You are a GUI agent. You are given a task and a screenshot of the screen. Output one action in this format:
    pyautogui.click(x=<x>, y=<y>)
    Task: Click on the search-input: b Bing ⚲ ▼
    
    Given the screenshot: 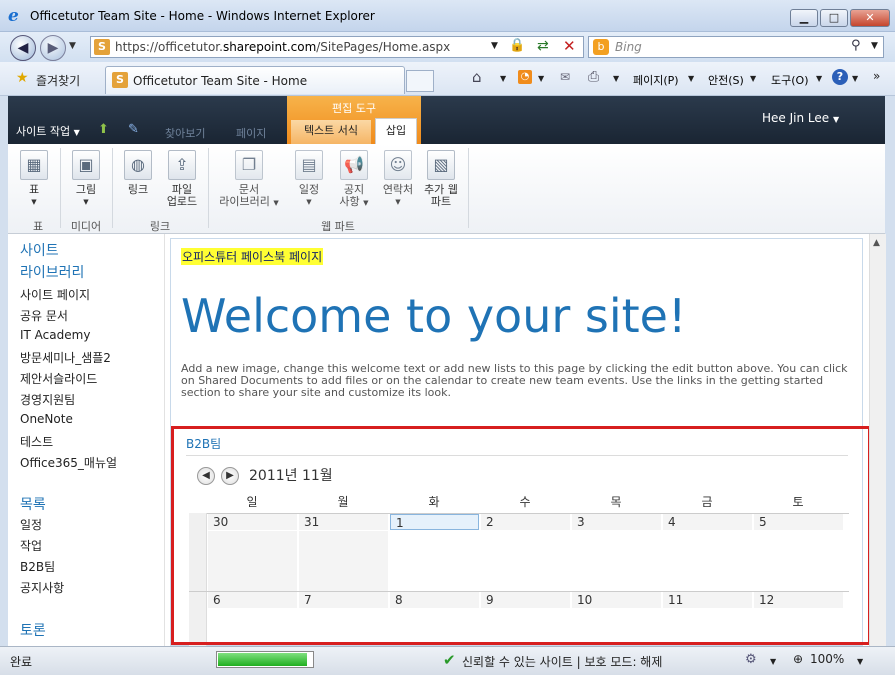 What is the action you would take?
    pyautogui.click(x=736, y=47)
    